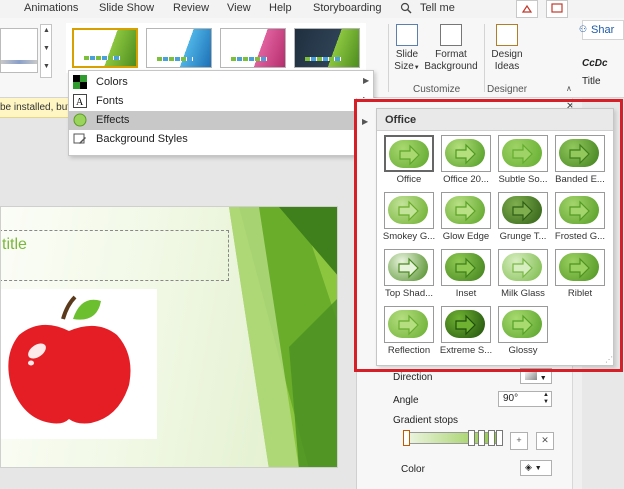  Describe the element at coordinates (536, 376) in the screenshot. I see `direction-dropdown: ▼` at that location.